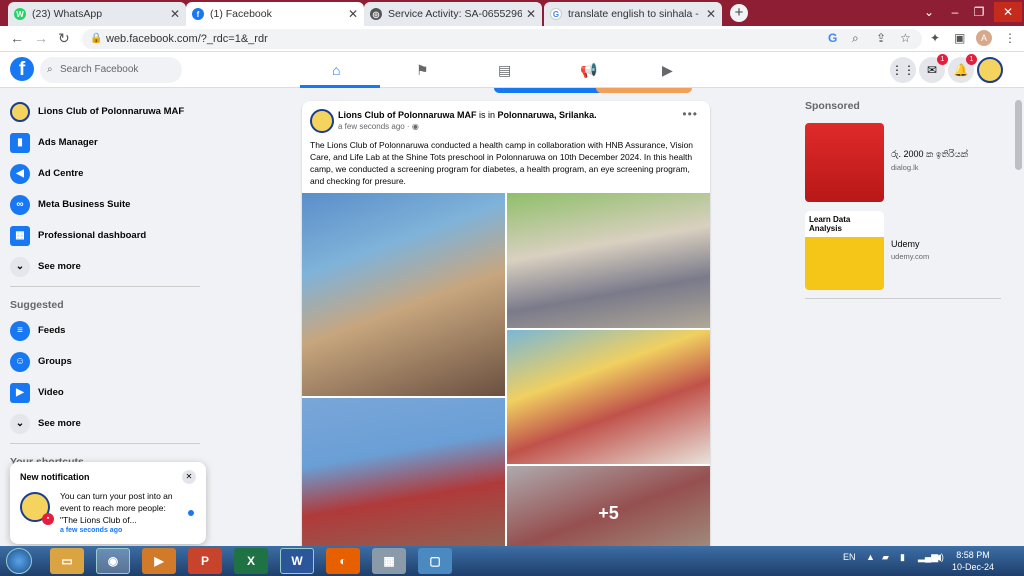 The height and width of the screenshot is (576, 1024). Describe the element at coordinates (189, 477) in the screenshot. I see `close-notification-icon: ✕` at that location.